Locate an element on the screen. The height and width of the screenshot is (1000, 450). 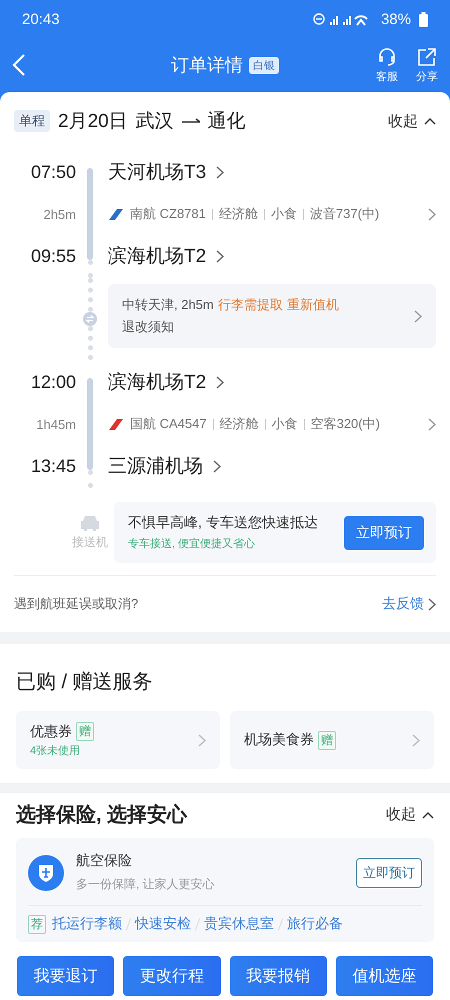
transfer-card: 中转天津, 2h5m 行李需提取 重新值机 退改须知 is located at coordinates (272, 316).